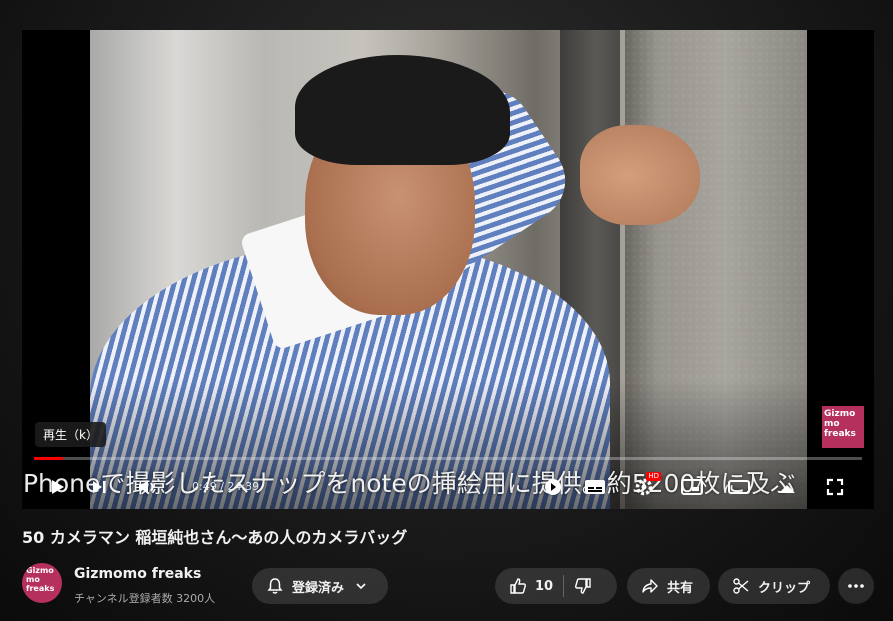 The image size is (893, 621). Describe the element at coordinates (145, 598) in the screenshot. I see `subscriber-count: チャンネル登録者数 3200人` at that location.